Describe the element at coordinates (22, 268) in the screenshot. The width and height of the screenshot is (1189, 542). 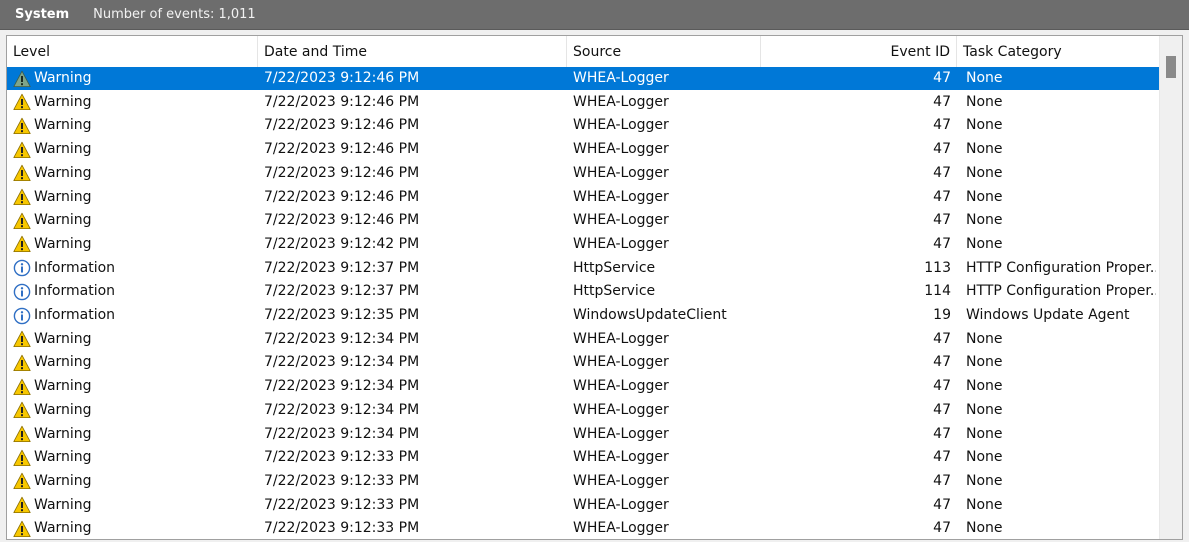
I see `info-icon` at that location.